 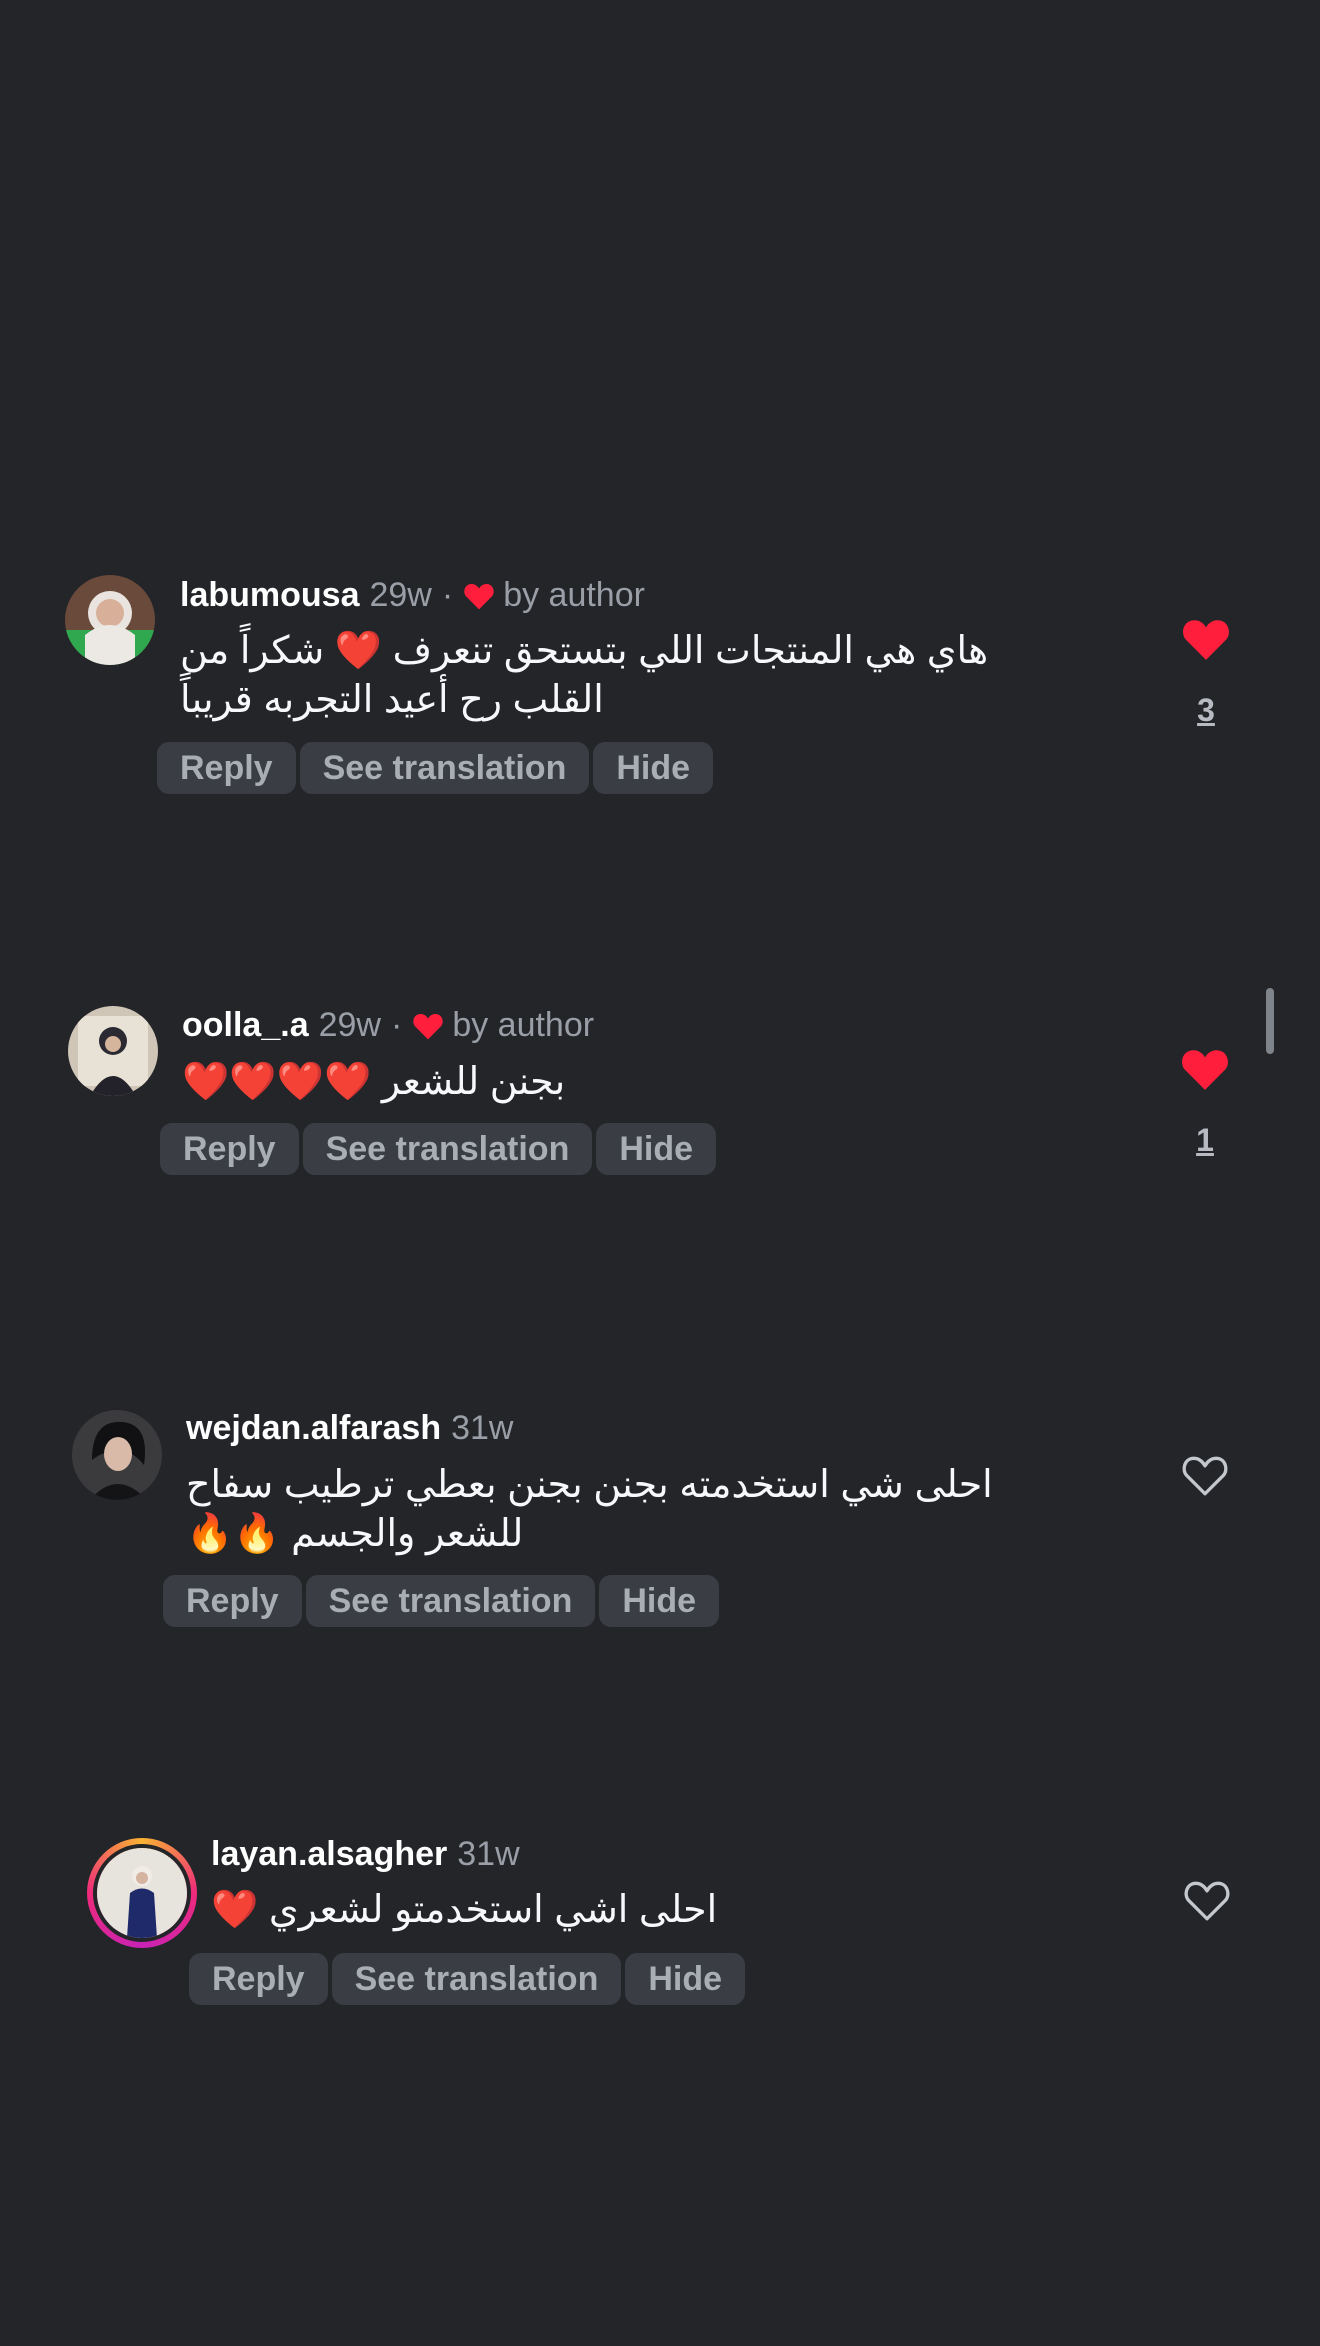 I want to click on comment-header: labumousa 29w · by author, so click(x=412, y=595).